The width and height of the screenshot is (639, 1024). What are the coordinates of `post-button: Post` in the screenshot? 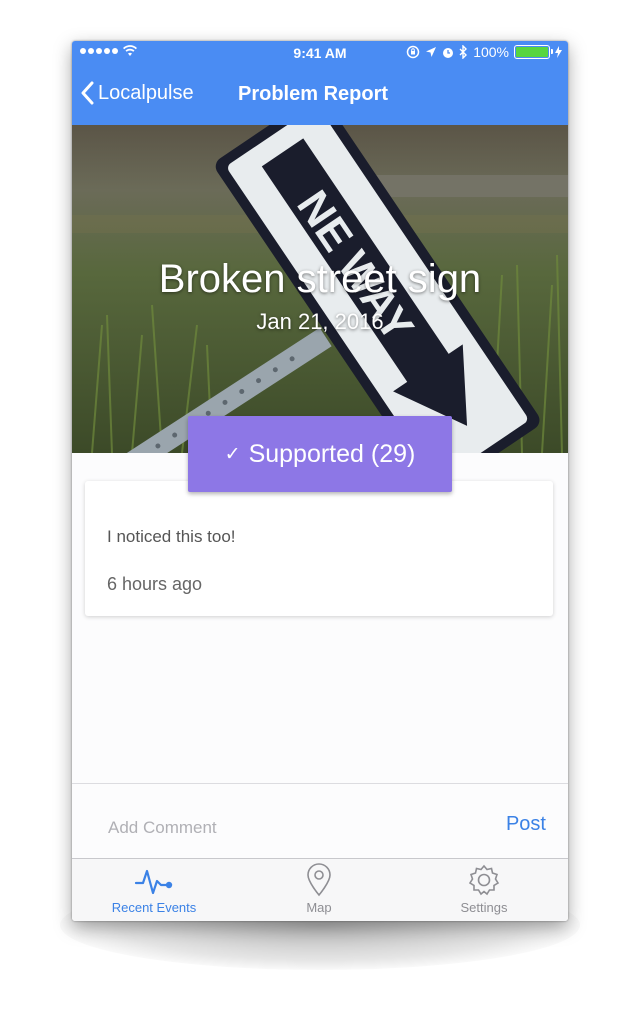 It's located at (526, 824).